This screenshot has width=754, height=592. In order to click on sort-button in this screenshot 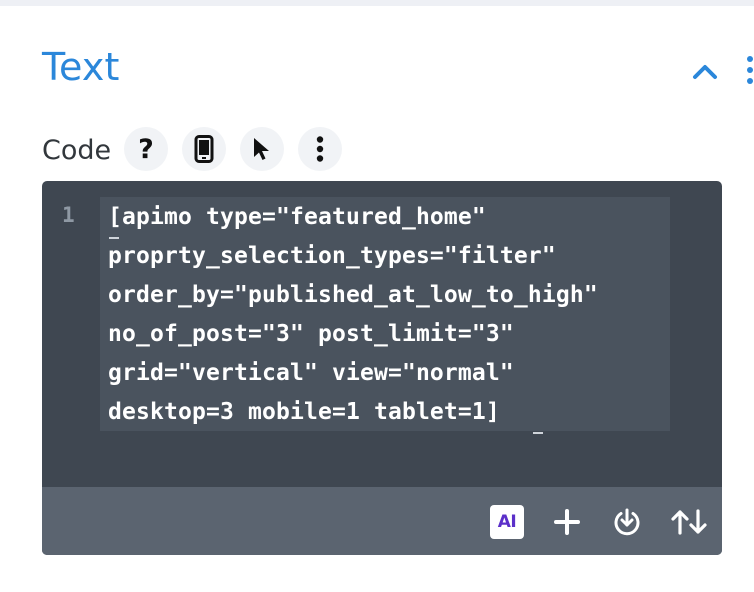, I will do `click(689, 522)`.